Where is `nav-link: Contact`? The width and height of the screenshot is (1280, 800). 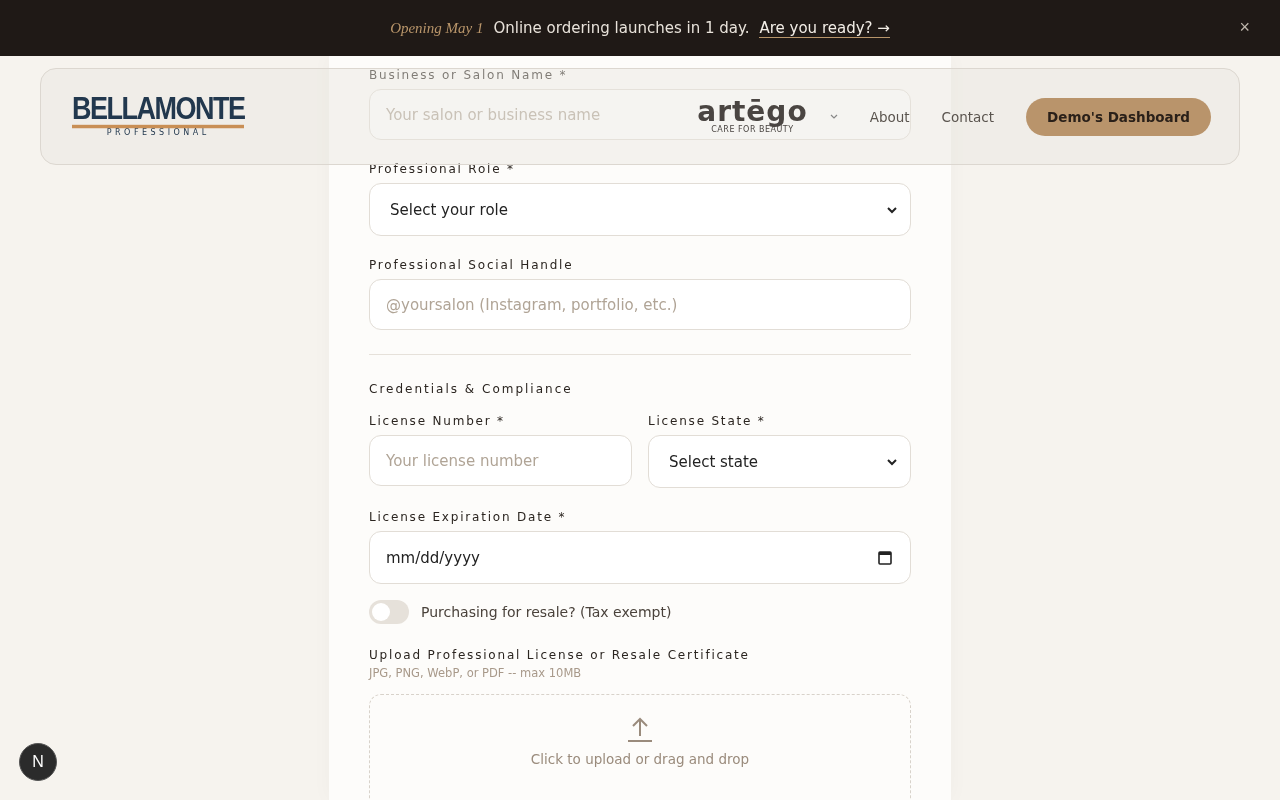
nav-link: Contact is located at coordinates (968, 116).